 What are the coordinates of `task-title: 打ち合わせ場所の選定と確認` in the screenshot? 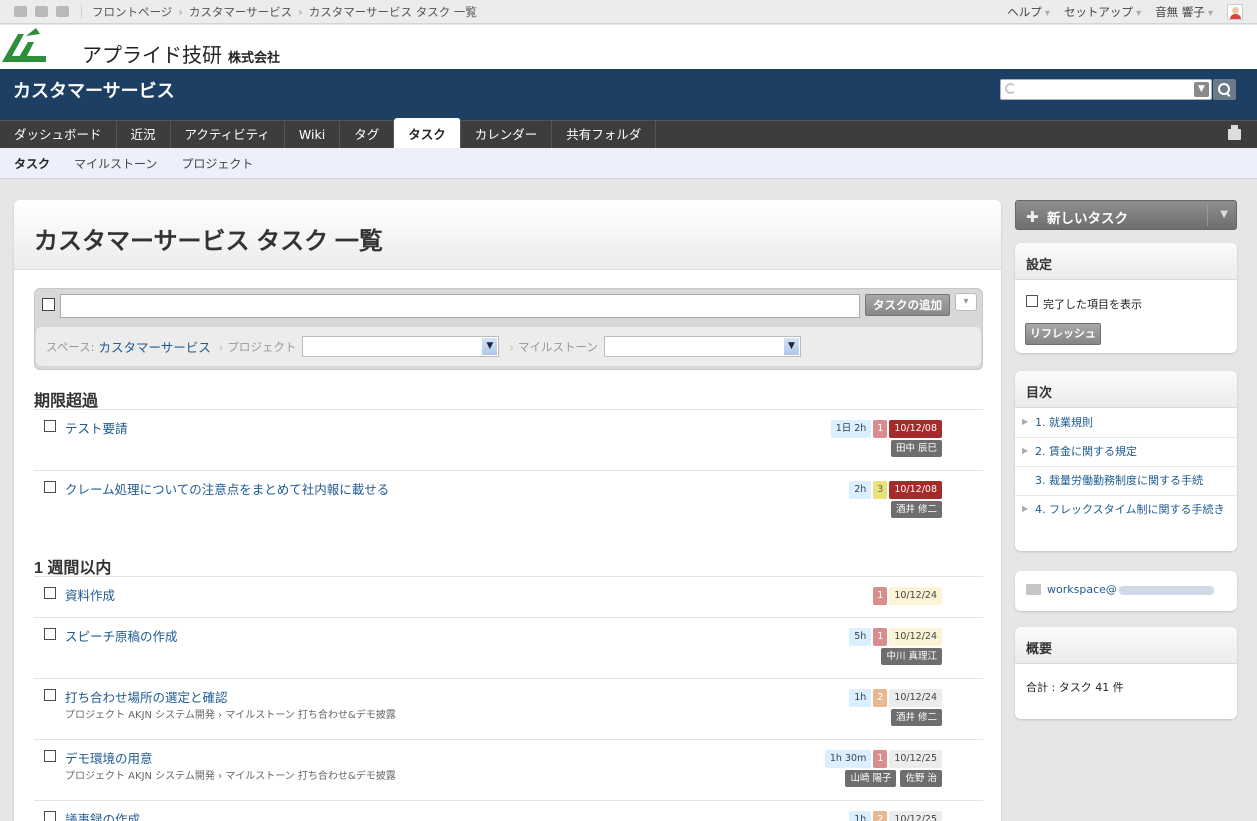 It's located at (146, 696).